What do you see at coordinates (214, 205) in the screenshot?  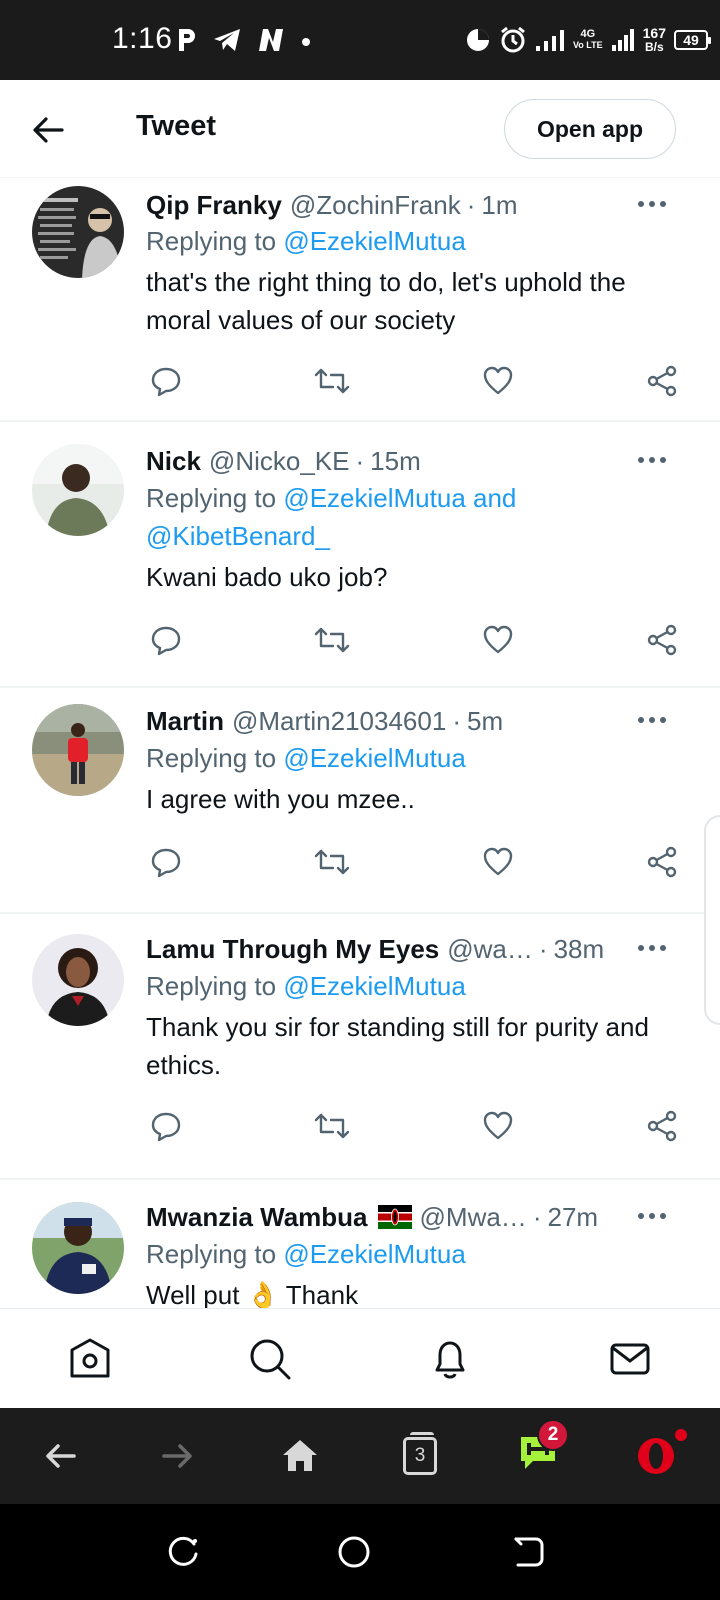 I see `author-name: Qip Franky` at bounding box center [214, 205].